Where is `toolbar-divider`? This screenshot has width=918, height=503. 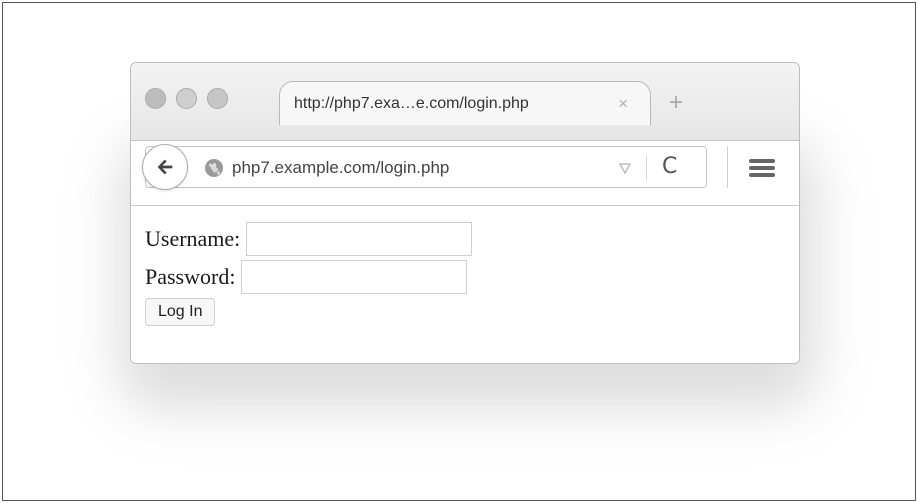 toolbar-divider is located at coordinates (727, 167).